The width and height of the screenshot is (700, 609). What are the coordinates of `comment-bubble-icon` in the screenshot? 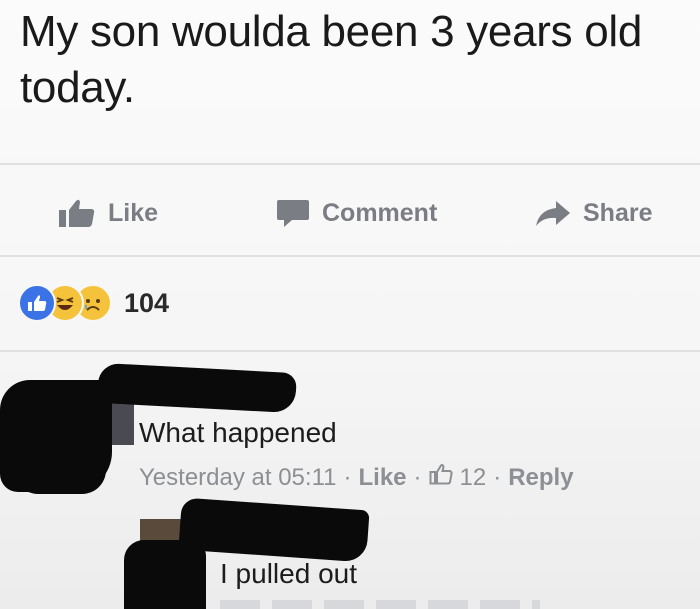 It's located at (293, 213).